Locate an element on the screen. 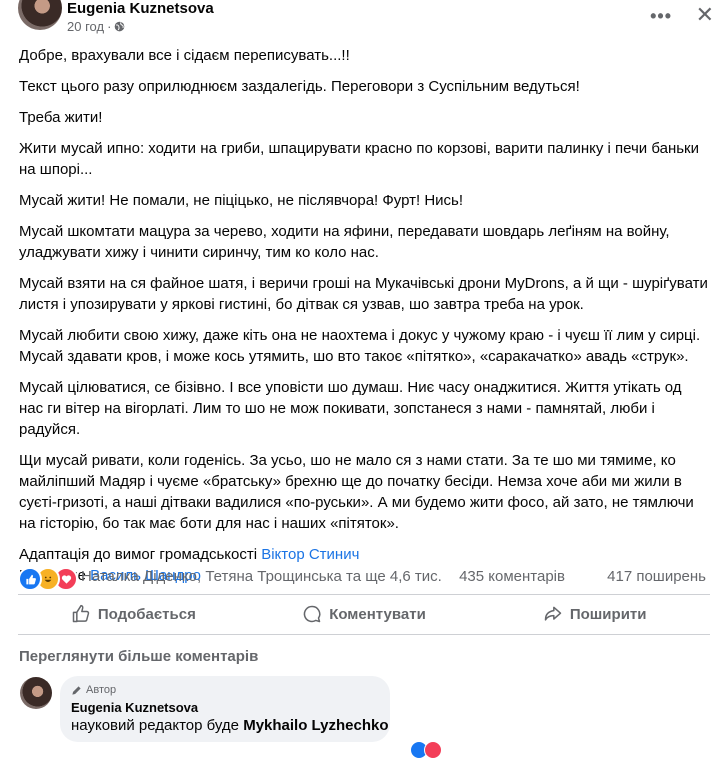 The width and height of the screenshot is (728, 759). like-button: Подобається is located at coordinates (133, 614).